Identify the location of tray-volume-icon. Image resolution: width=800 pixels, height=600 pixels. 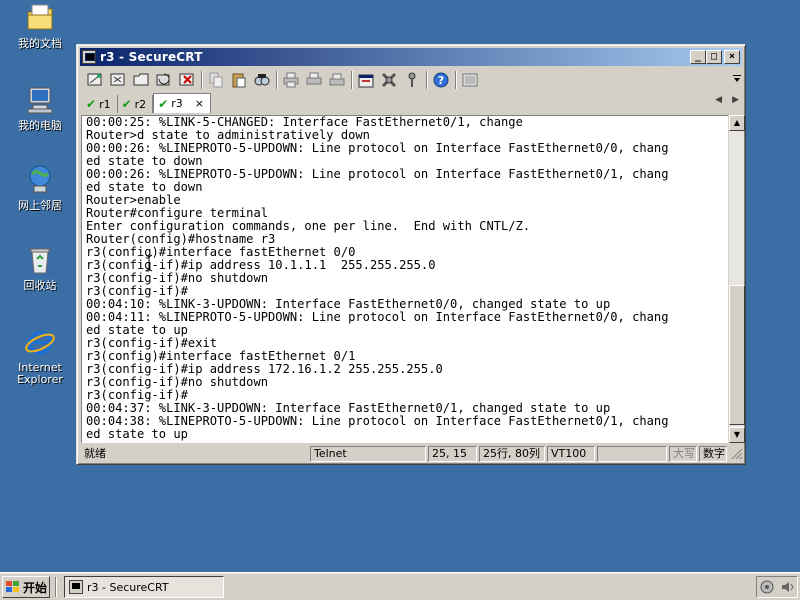
(787, 587).